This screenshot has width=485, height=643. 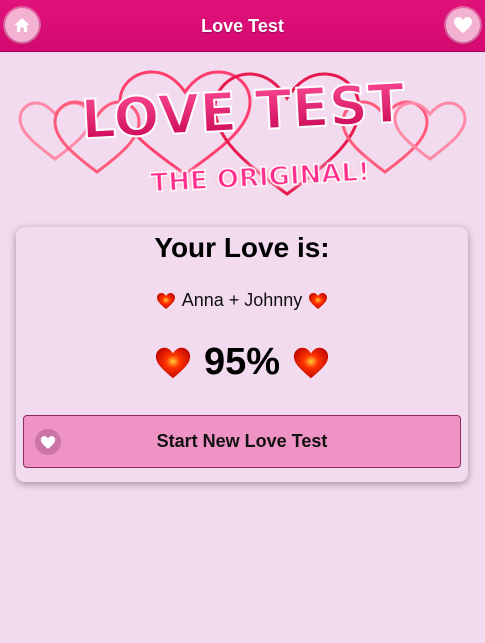 I want to click on love-percentage: 95%, so click(x=242, y=362).